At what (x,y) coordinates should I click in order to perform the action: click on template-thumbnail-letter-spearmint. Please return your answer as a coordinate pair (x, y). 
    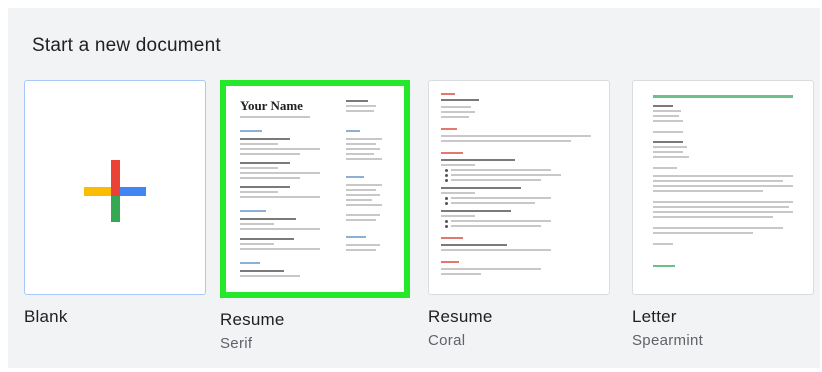
    Looking at the image, I should click on (723, 187).